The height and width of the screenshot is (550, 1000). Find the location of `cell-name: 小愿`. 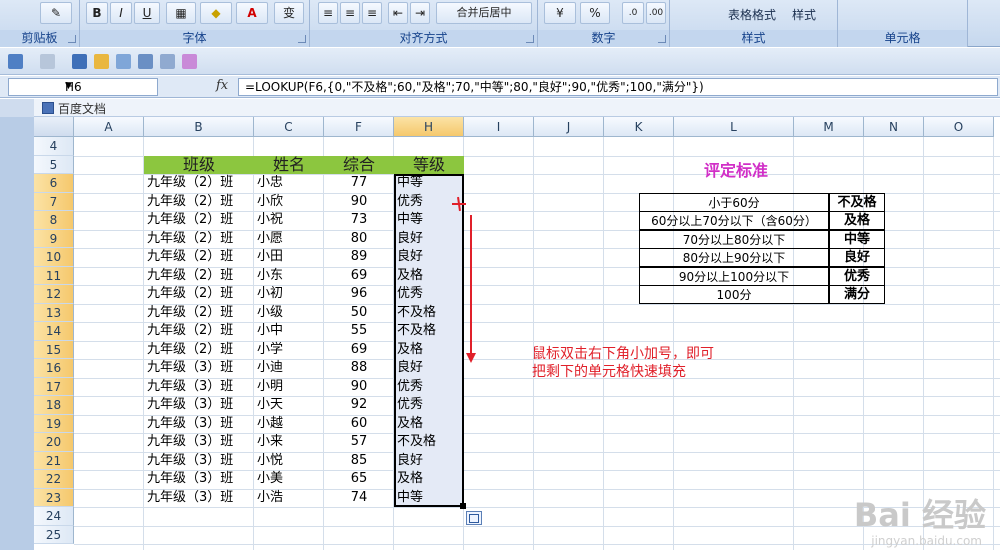

cell-name: 小愿 is located at coordinates (289, 239).